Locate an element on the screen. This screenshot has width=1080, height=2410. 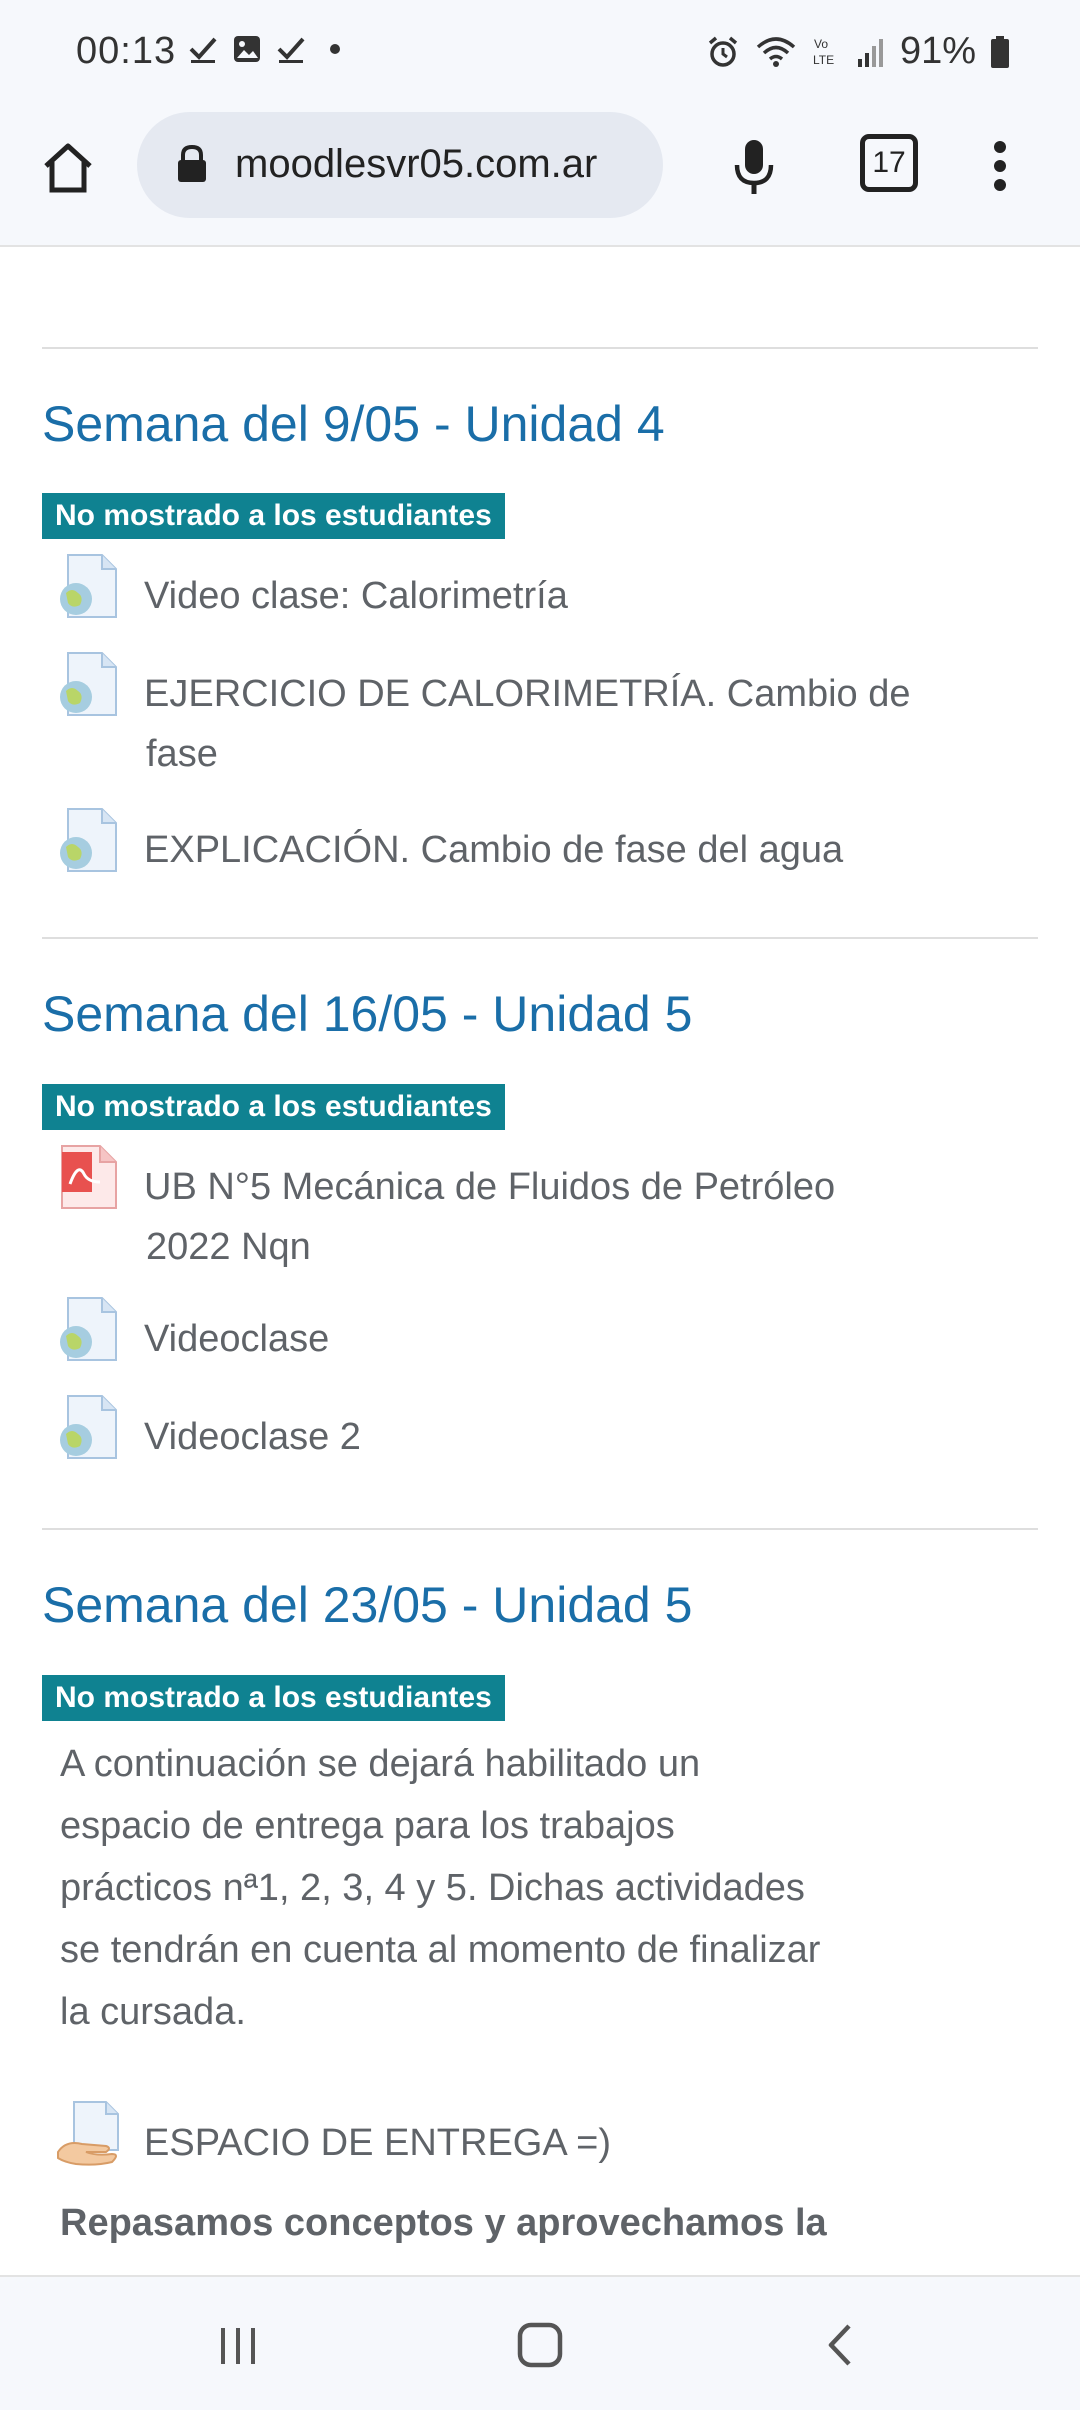
image-icon is located at coordinates (247, 49).